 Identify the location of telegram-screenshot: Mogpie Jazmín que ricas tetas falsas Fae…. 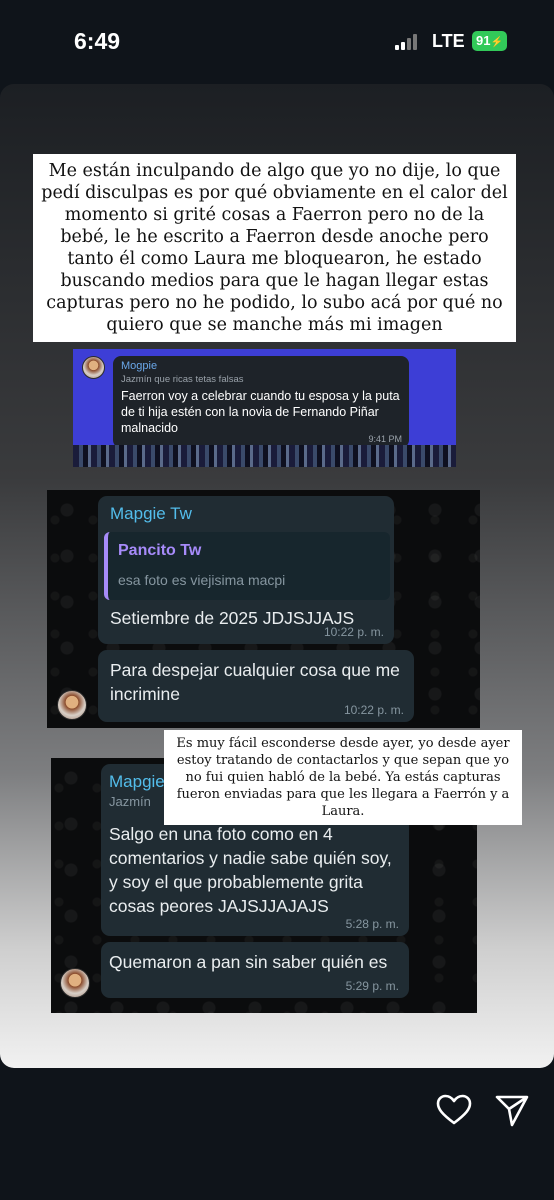
(264, 408).